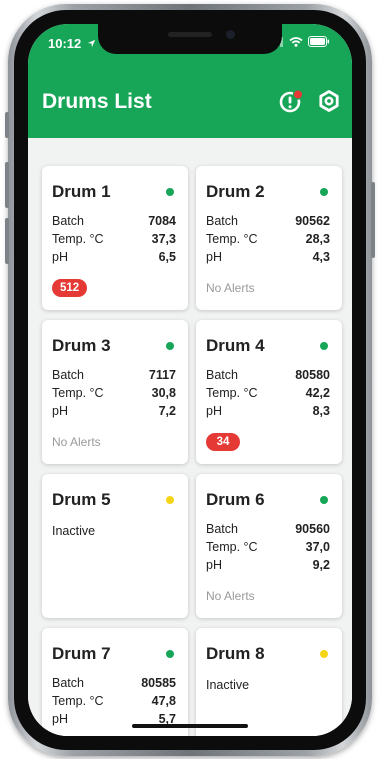  I want to click on ph-value: 7,2, so click(167, 411).